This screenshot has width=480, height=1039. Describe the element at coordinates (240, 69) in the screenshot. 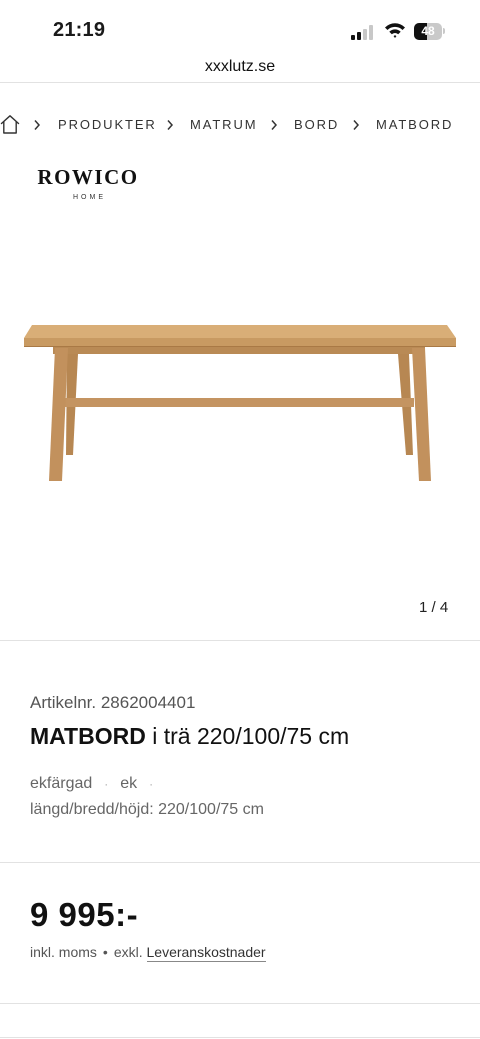

I see `address-bar: xxxlutz.se` at that location.